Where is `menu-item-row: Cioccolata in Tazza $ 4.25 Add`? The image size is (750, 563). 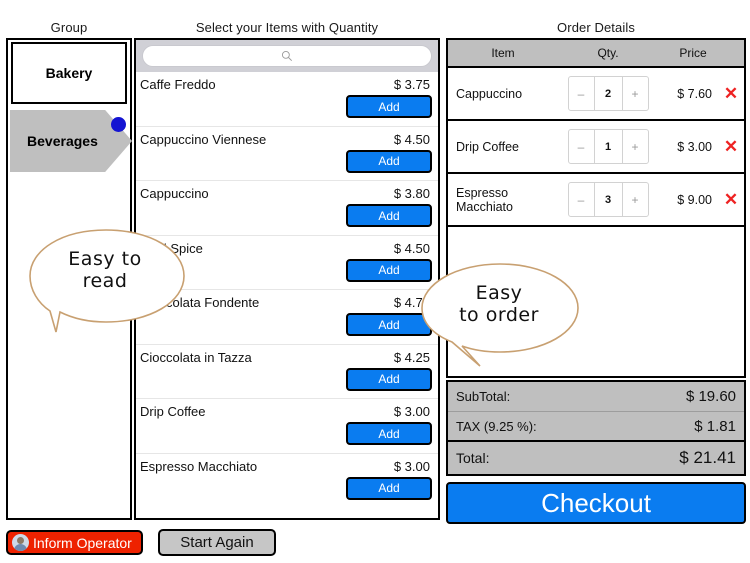
menu-item-row: Cioccolata in Tazza $ 4.25 Add is located at coordinates (287, 372).